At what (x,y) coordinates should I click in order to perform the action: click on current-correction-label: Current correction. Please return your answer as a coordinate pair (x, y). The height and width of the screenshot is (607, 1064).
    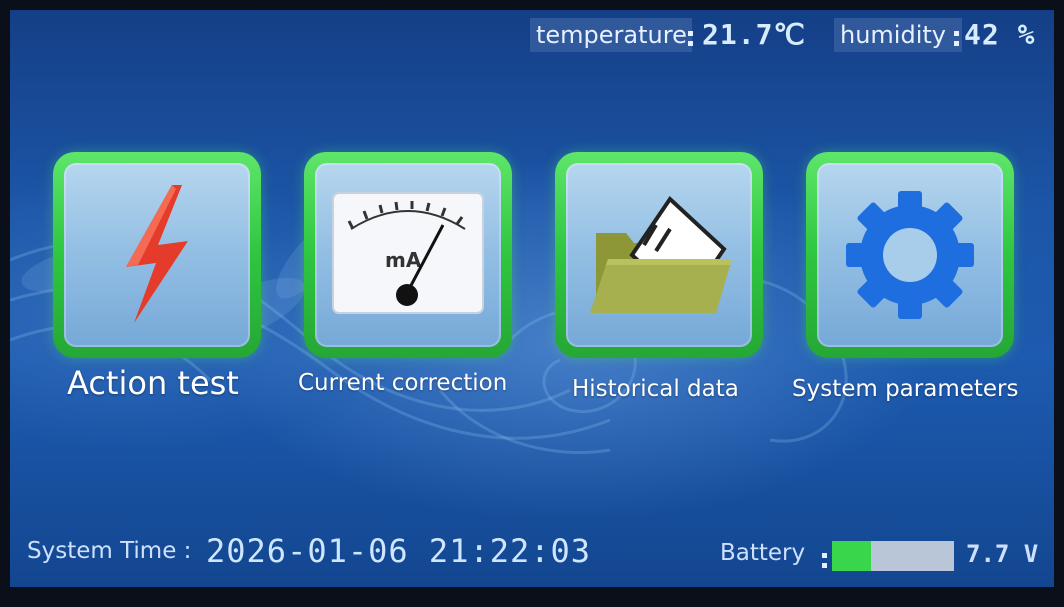
    Looking at the image, I should click on (403, 383).